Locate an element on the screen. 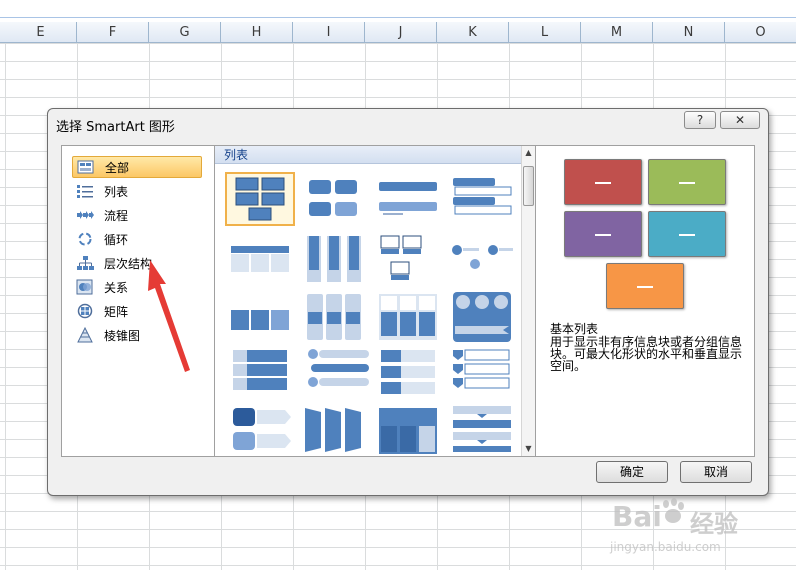 This screenshot has width=796, height=570. layout-table-list is located at coordinates (260, 259).